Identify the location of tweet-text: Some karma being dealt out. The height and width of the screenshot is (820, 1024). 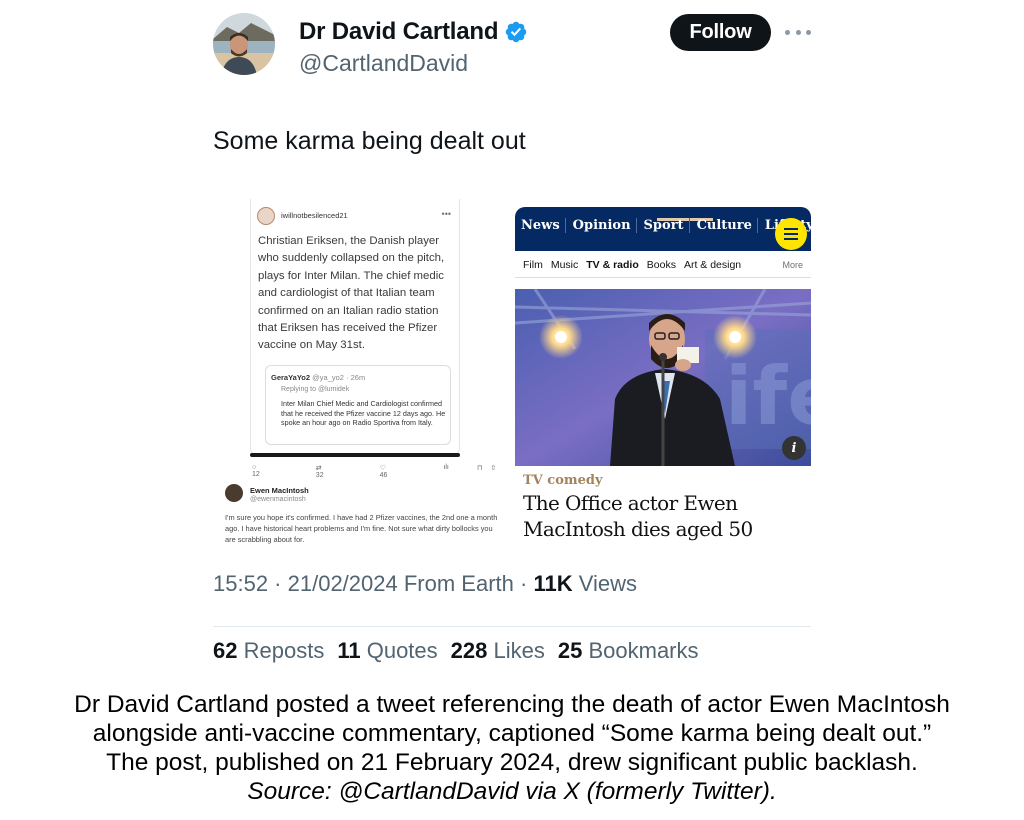
(369, 141).